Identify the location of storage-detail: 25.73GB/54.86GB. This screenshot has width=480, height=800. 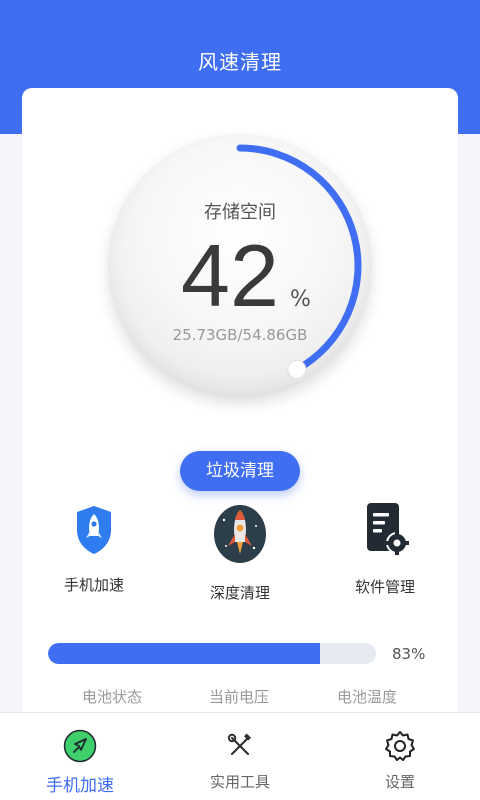
(240, 335).